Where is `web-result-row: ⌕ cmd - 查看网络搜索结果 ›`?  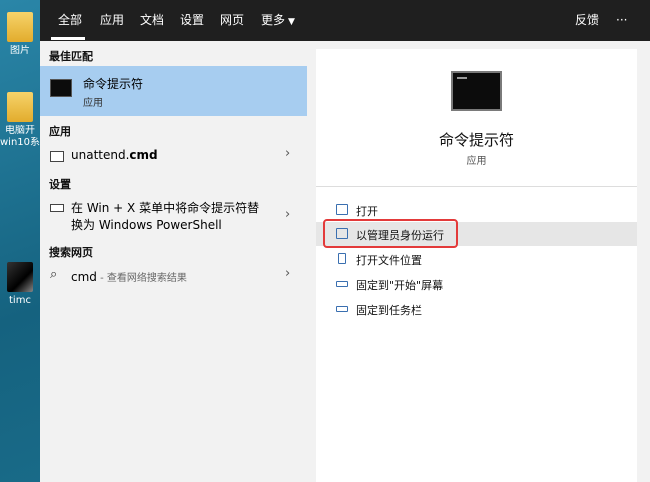
web-result-row: ⌕ cmd - 查看网络搜索结果 › is located at coordinates (173, 276).